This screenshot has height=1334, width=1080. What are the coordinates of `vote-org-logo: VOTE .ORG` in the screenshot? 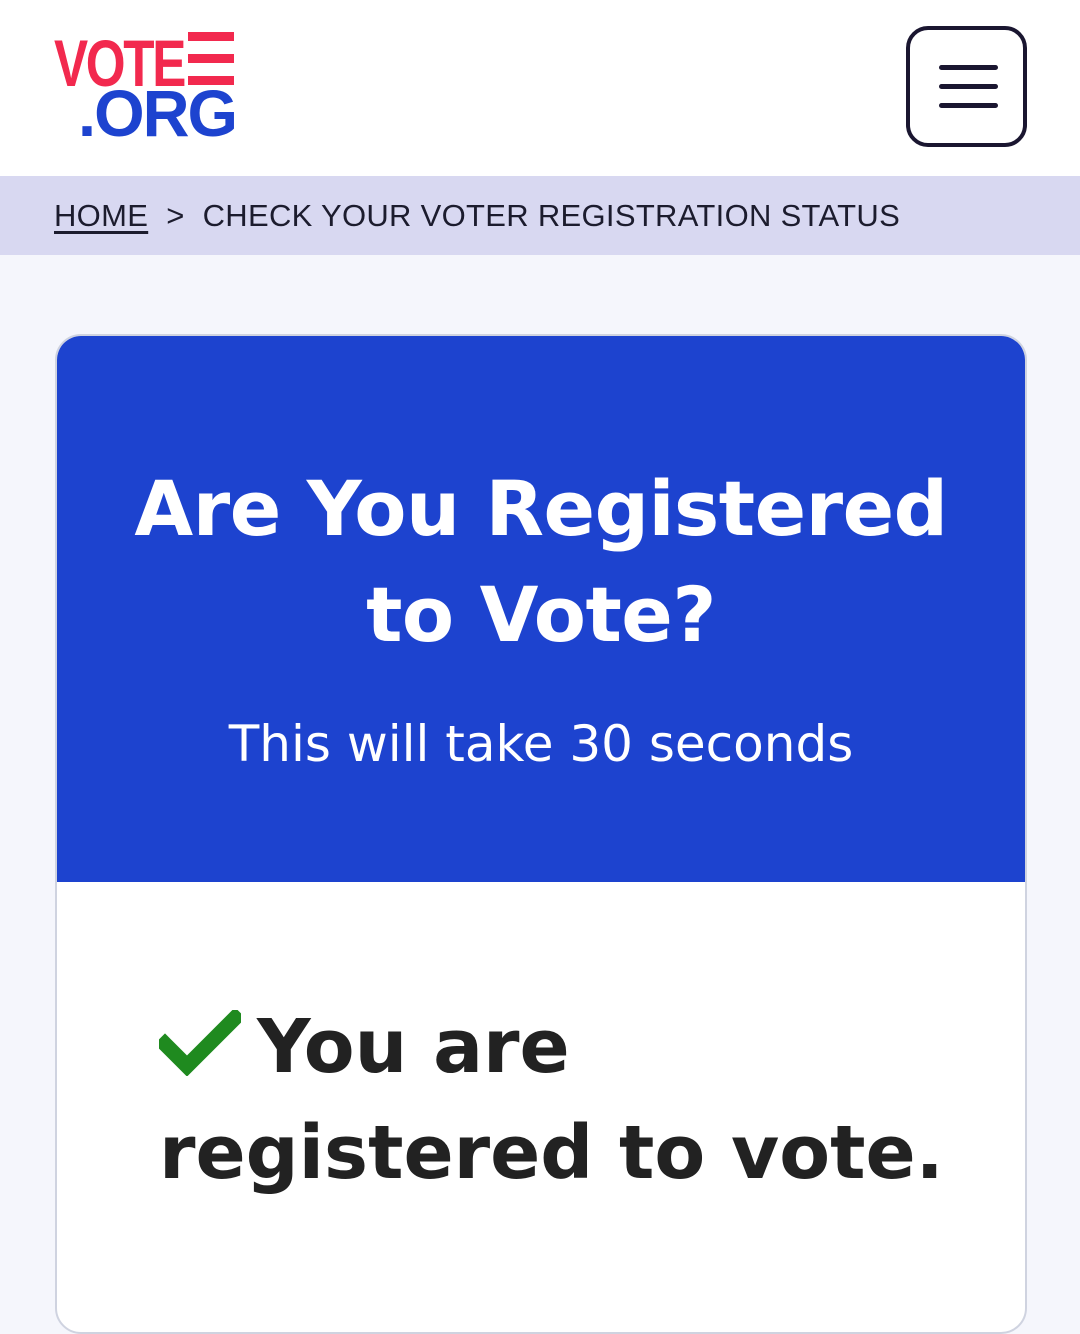 It's located at (147, 84).